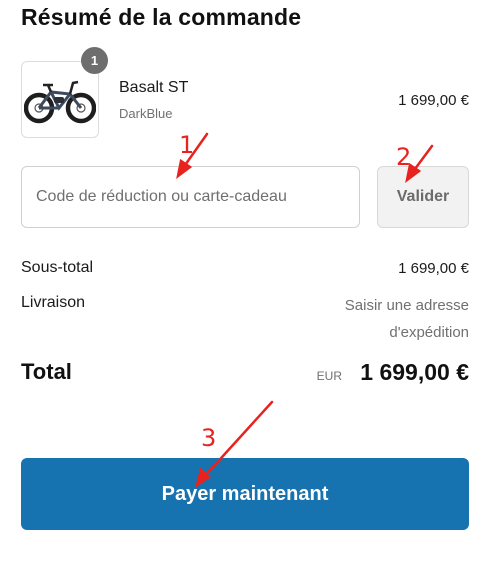 Image resolution: width=490 pixels, height=567 pixels. Describe the element at coordinates (209, 438) in the screenshot. I see `annotation-marker-3: 3` at that location.